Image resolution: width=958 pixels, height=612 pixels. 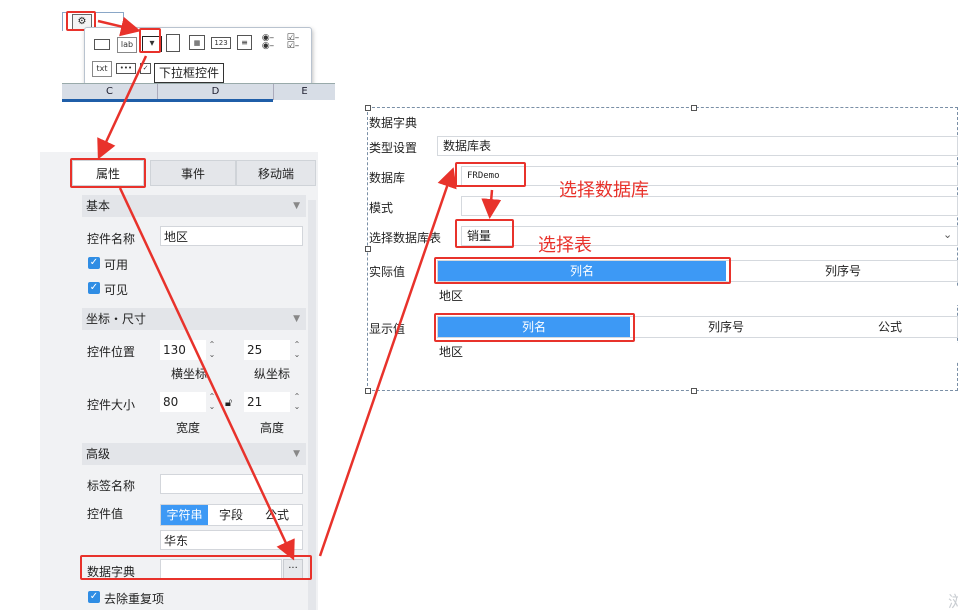 What do you see at coordinates (387, 362) in the screenshot?
I see `arrow-dictionary-to-database` at bounding box center [387, 362].